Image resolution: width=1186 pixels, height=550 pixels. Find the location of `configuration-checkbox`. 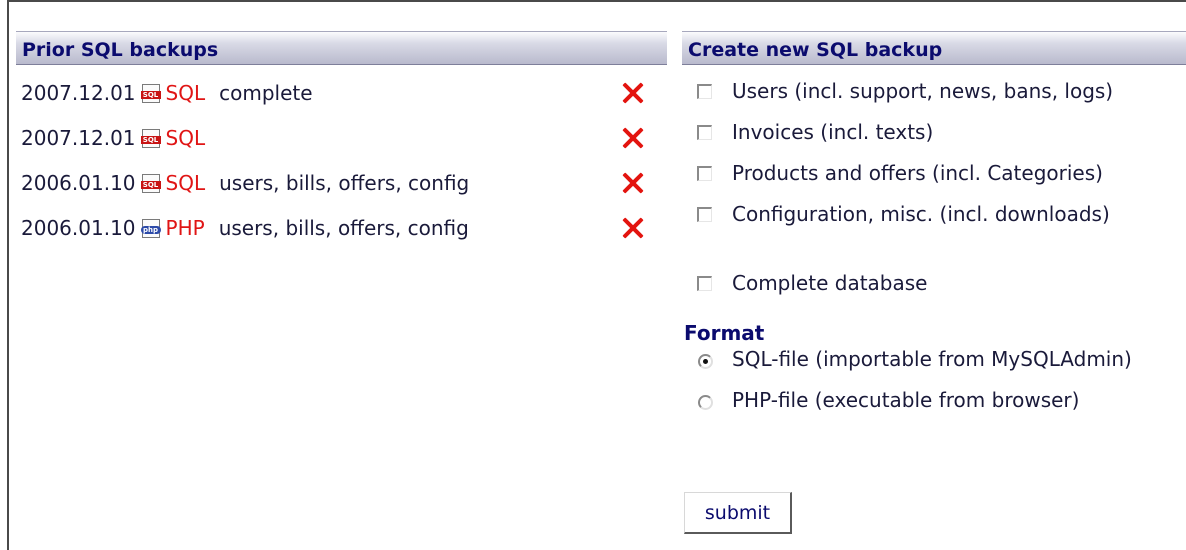

configuration-checkbox is located at coordinates (704, 214).